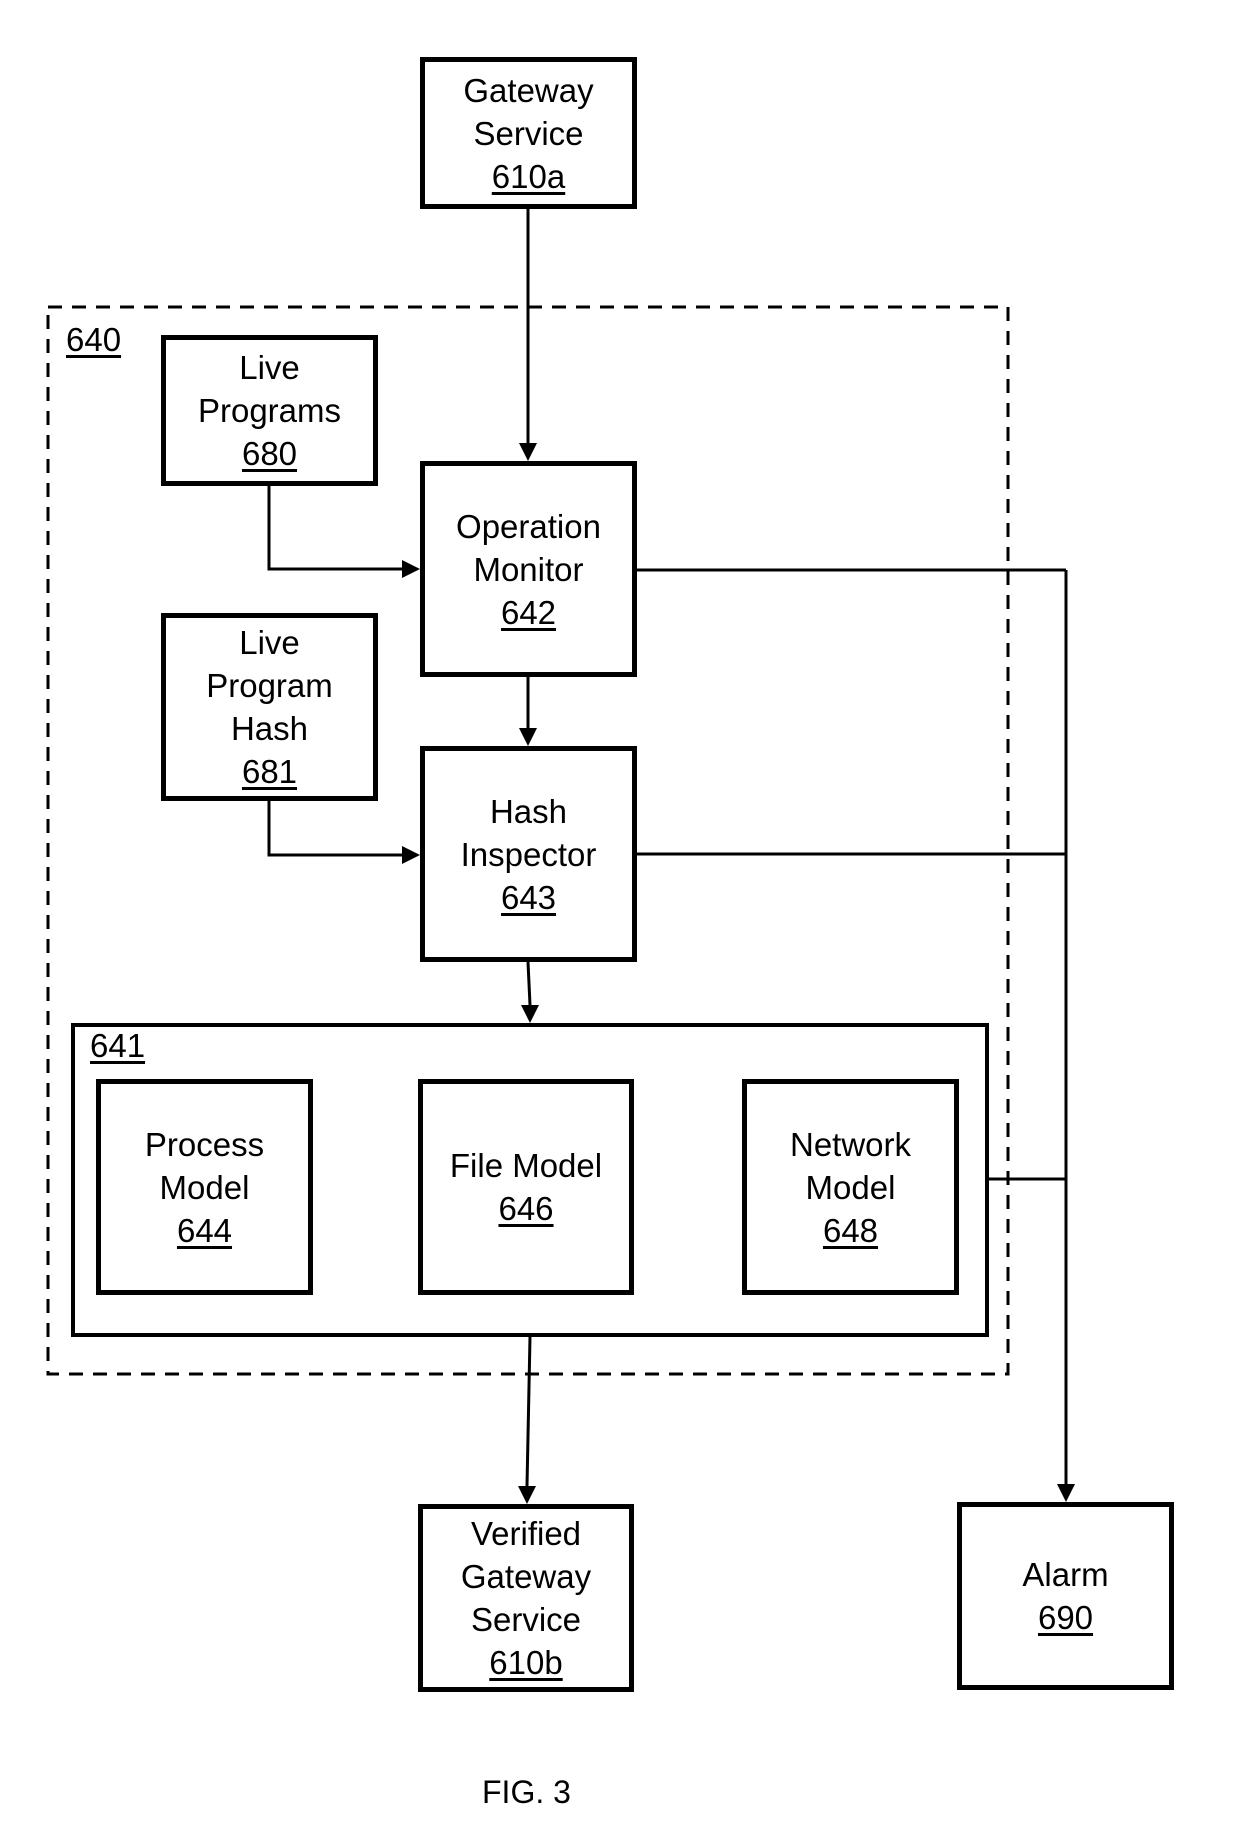 The height and width of the screenshot is (1846, 1240). I want to click on figure-caption: FIG. 3, so click(526, 1792).